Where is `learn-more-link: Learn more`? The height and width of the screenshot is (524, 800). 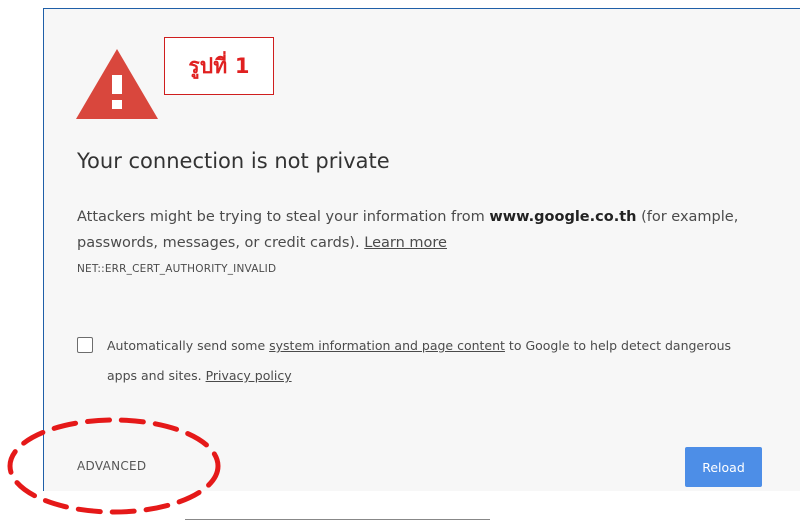
learn-more-link: Learn more is located at coordinates (405, 243).